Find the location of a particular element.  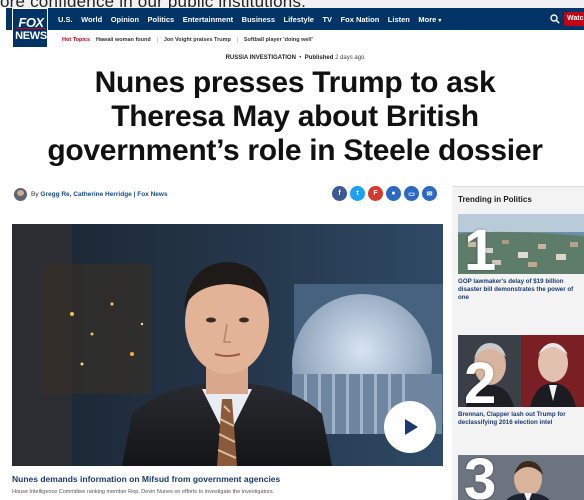

email-icon: ✉ is located at coordinates (429, 193).